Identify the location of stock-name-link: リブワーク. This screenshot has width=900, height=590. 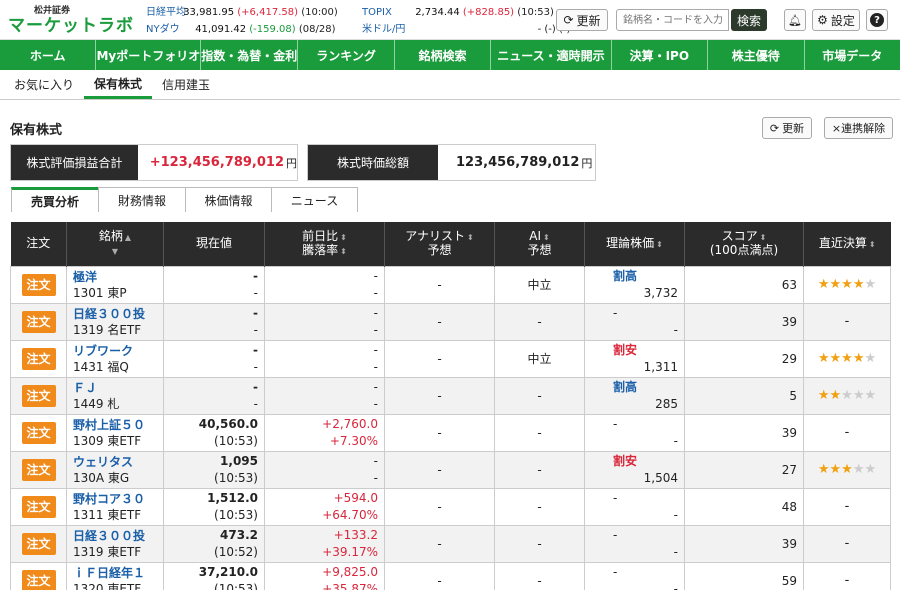
(115, 351).